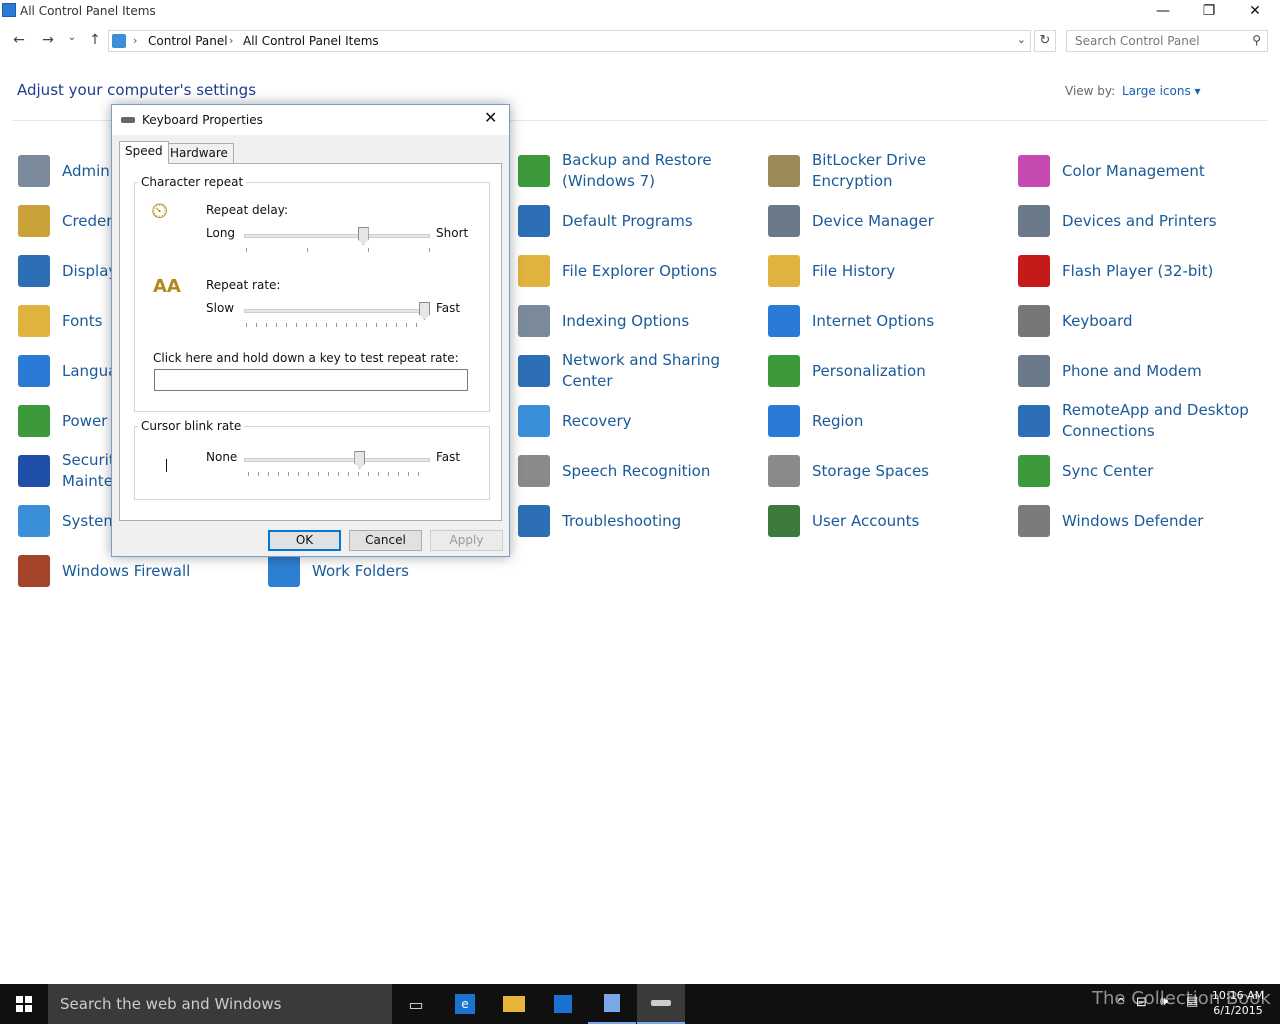  I want to click on control-panel-item-label: Troubleshooting, so click(622, 520).